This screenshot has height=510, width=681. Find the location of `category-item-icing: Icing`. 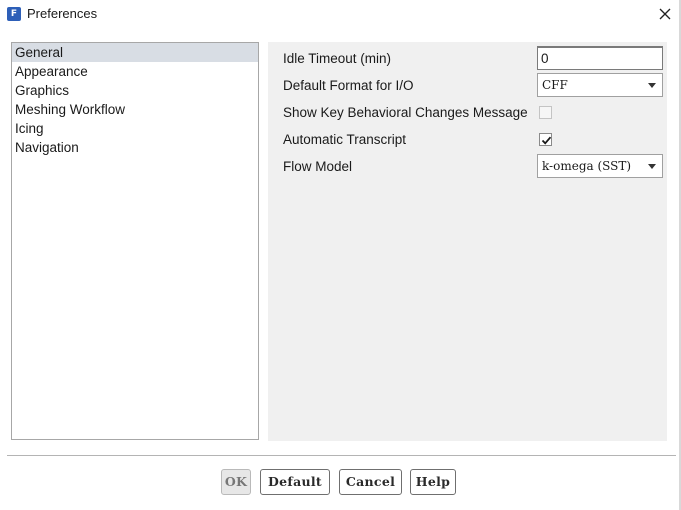

category-item-icing: Icing is located at coordinates (135, 128).